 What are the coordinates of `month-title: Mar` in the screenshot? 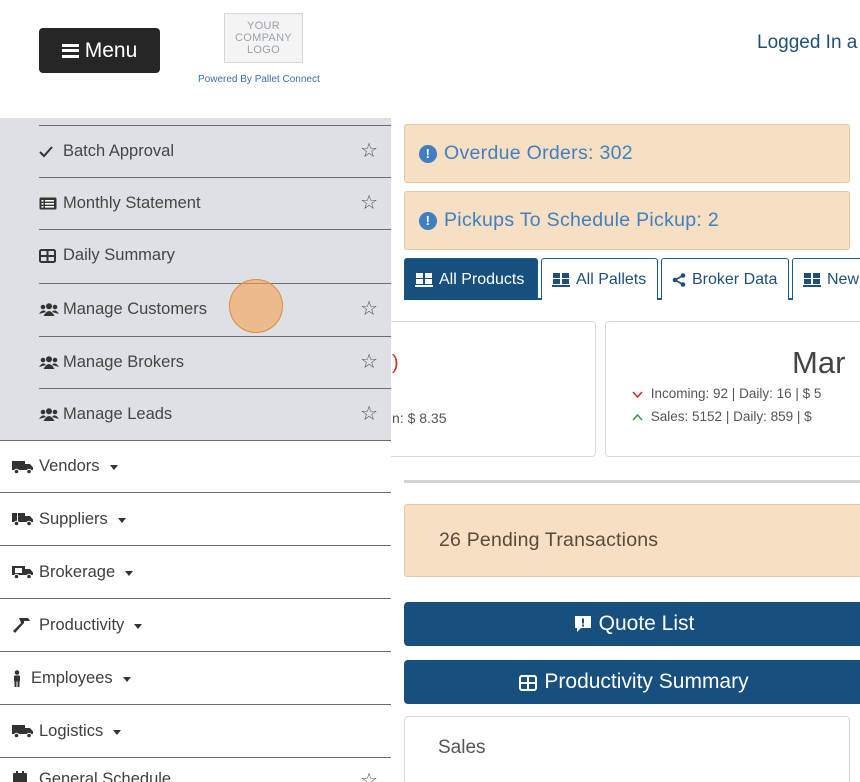 It's located at (819, 362).